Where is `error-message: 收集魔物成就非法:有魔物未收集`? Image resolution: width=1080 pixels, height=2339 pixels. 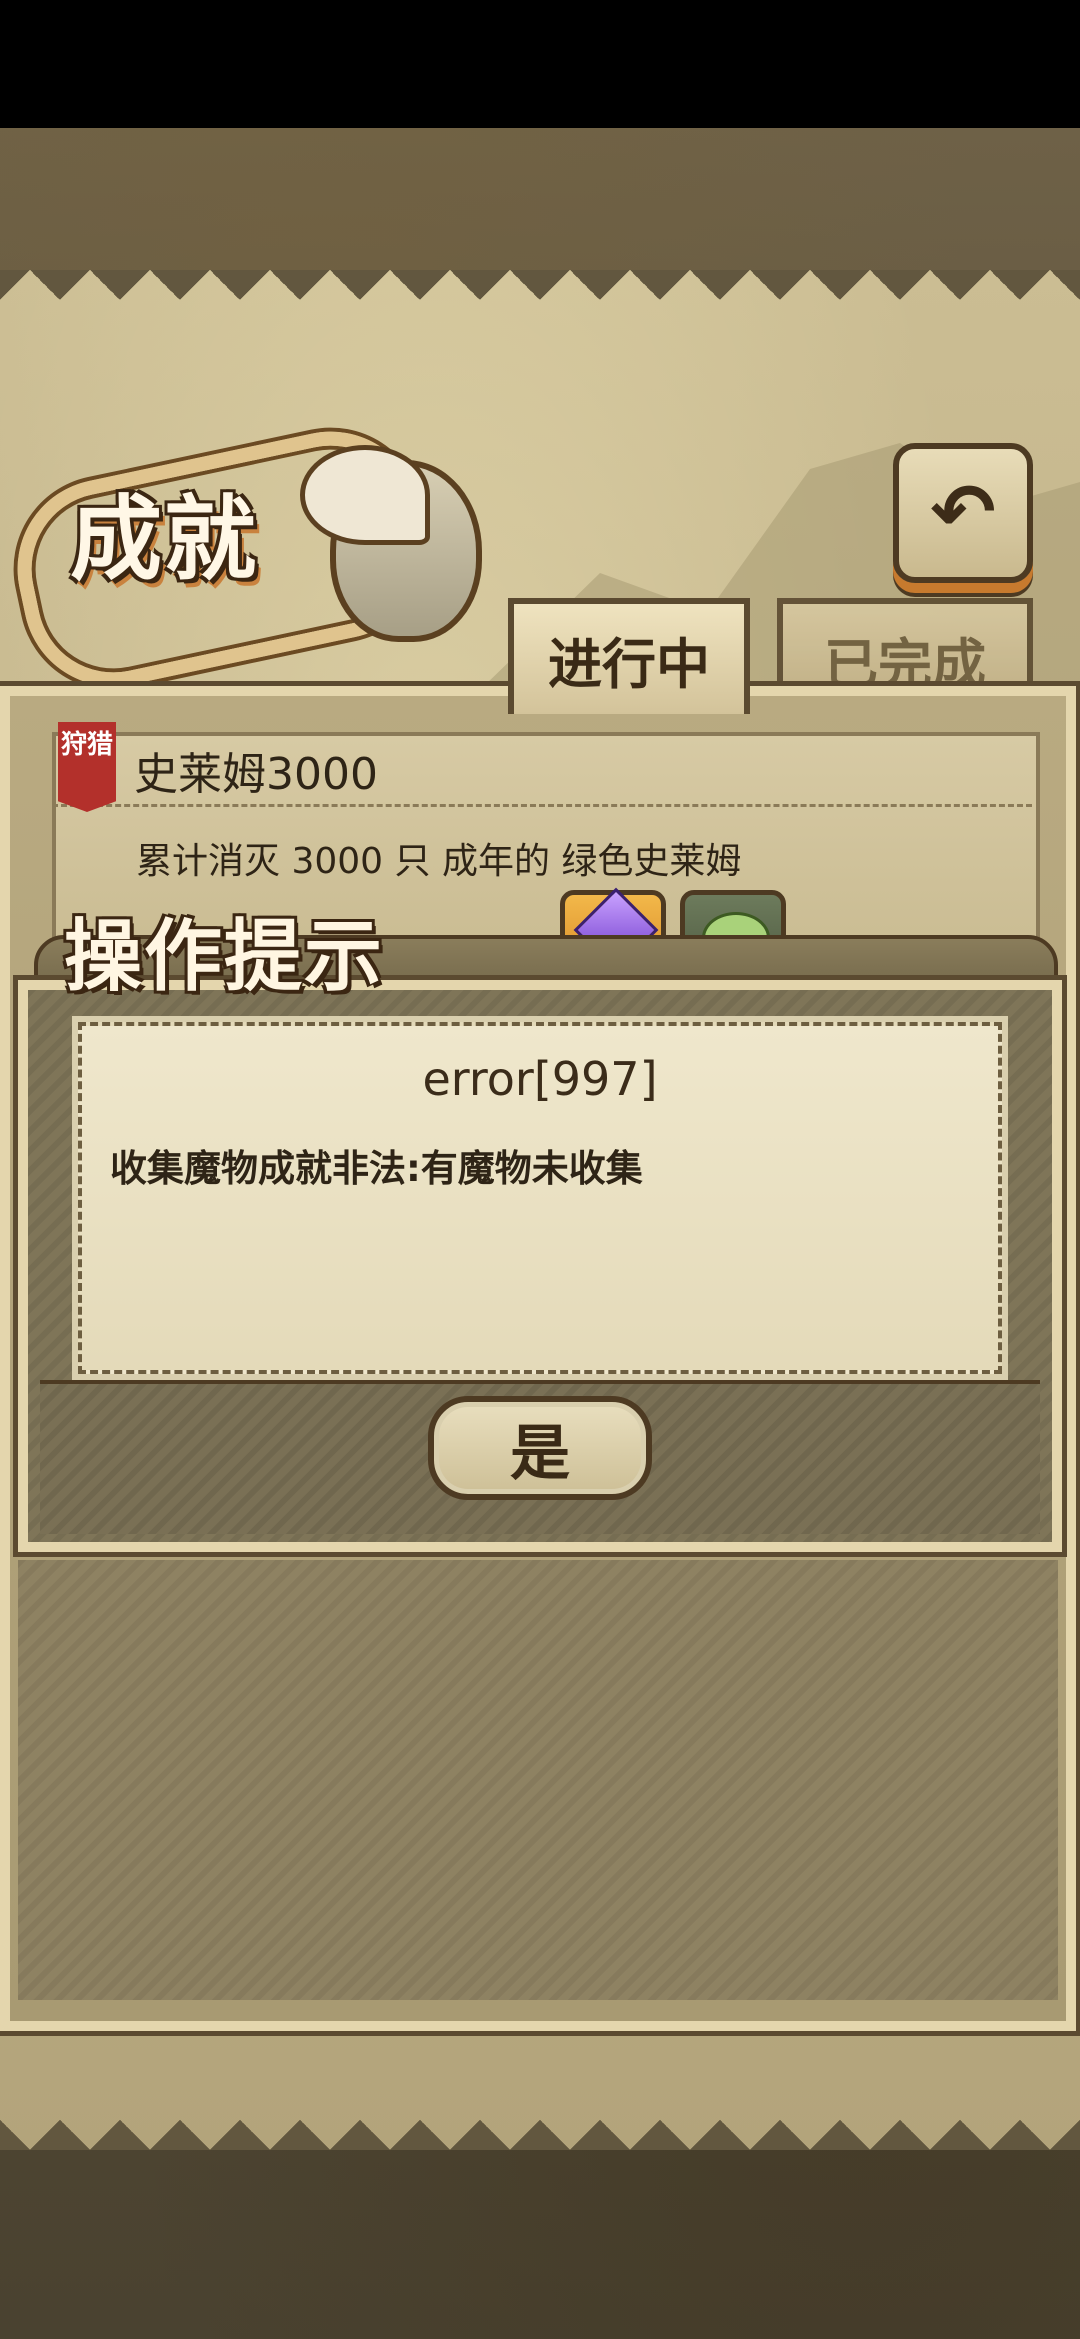 error-message: 收集魔物成就非法:有魔物未收集 is located at coordinates (376, 1168).